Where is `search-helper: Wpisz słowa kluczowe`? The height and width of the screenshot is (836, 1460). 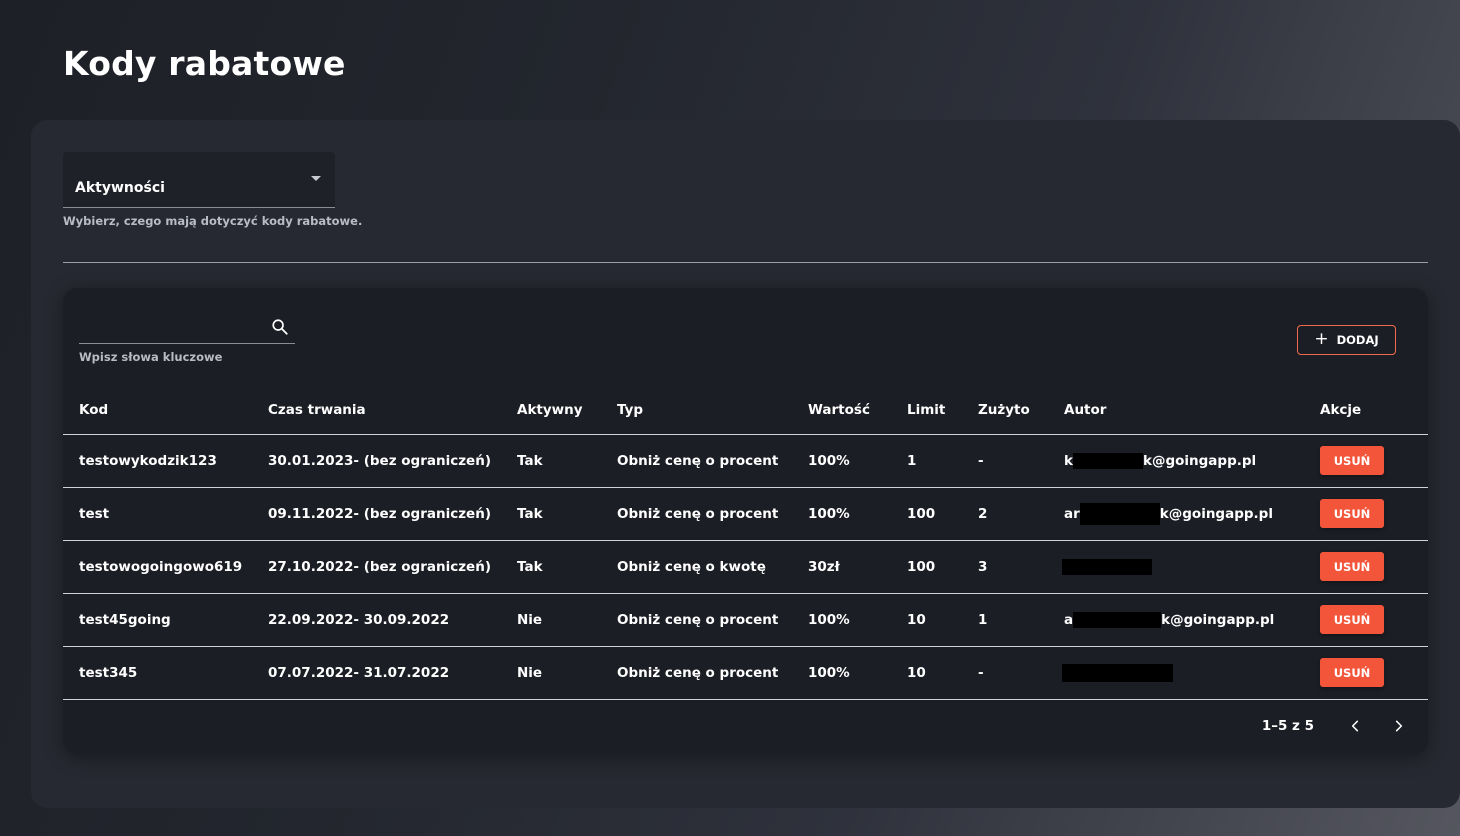 search-helper: Wpisz słowa kluczowe is located at coordinates (151, 357).